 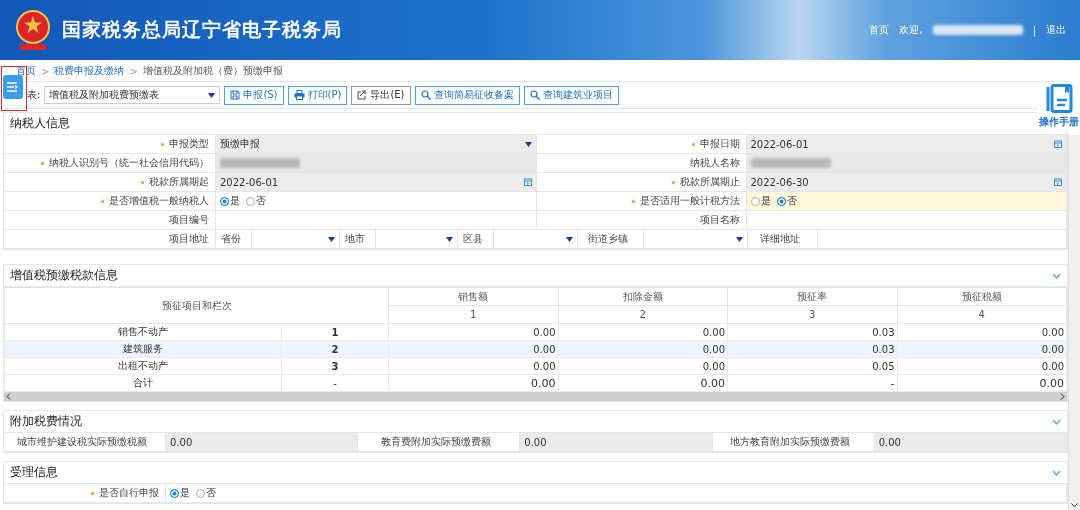 I want to click on menu-button, so click(x=13, y=87).